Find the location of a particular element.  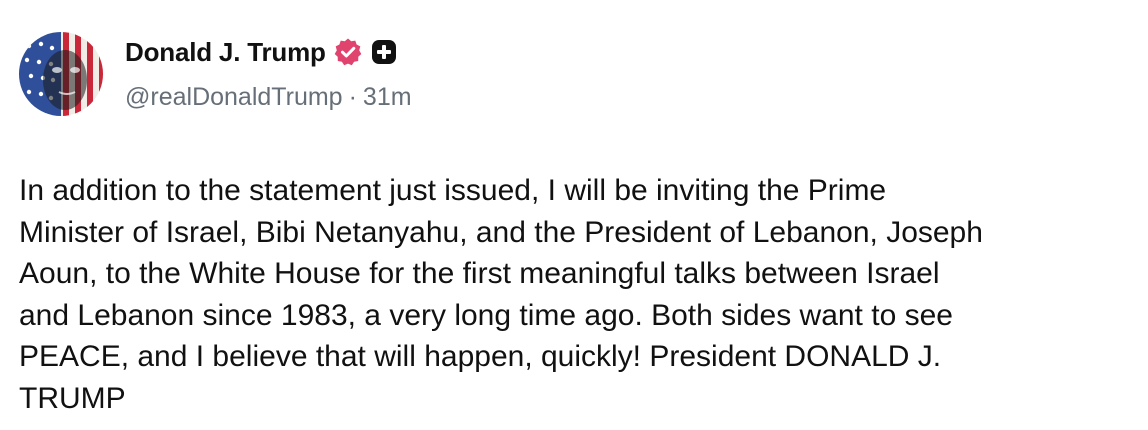

name-row: Donald J. Trump is located at coordinates (268, 52).